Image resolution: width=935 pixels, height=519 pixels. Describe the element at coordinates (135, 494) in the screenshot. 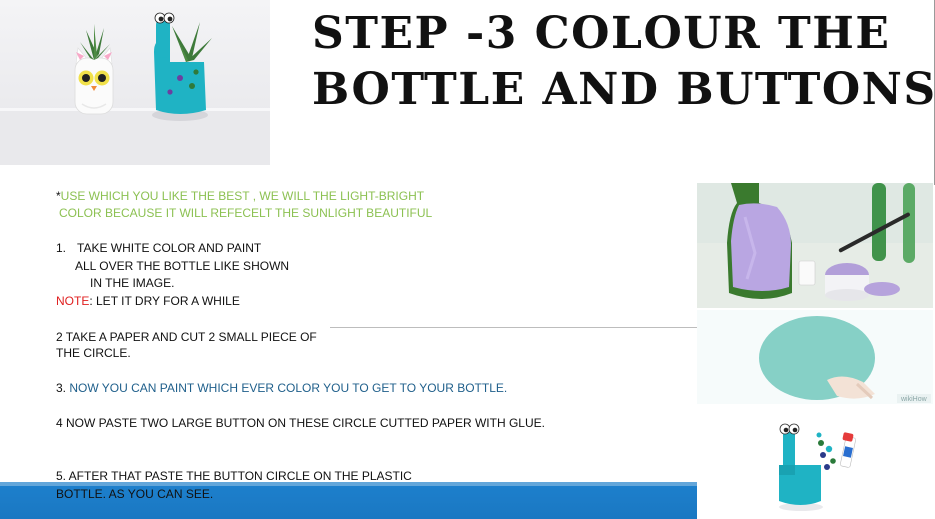

I see `step5-line-2: BOTTLE. AS YOU CAN SEE.` at that location.